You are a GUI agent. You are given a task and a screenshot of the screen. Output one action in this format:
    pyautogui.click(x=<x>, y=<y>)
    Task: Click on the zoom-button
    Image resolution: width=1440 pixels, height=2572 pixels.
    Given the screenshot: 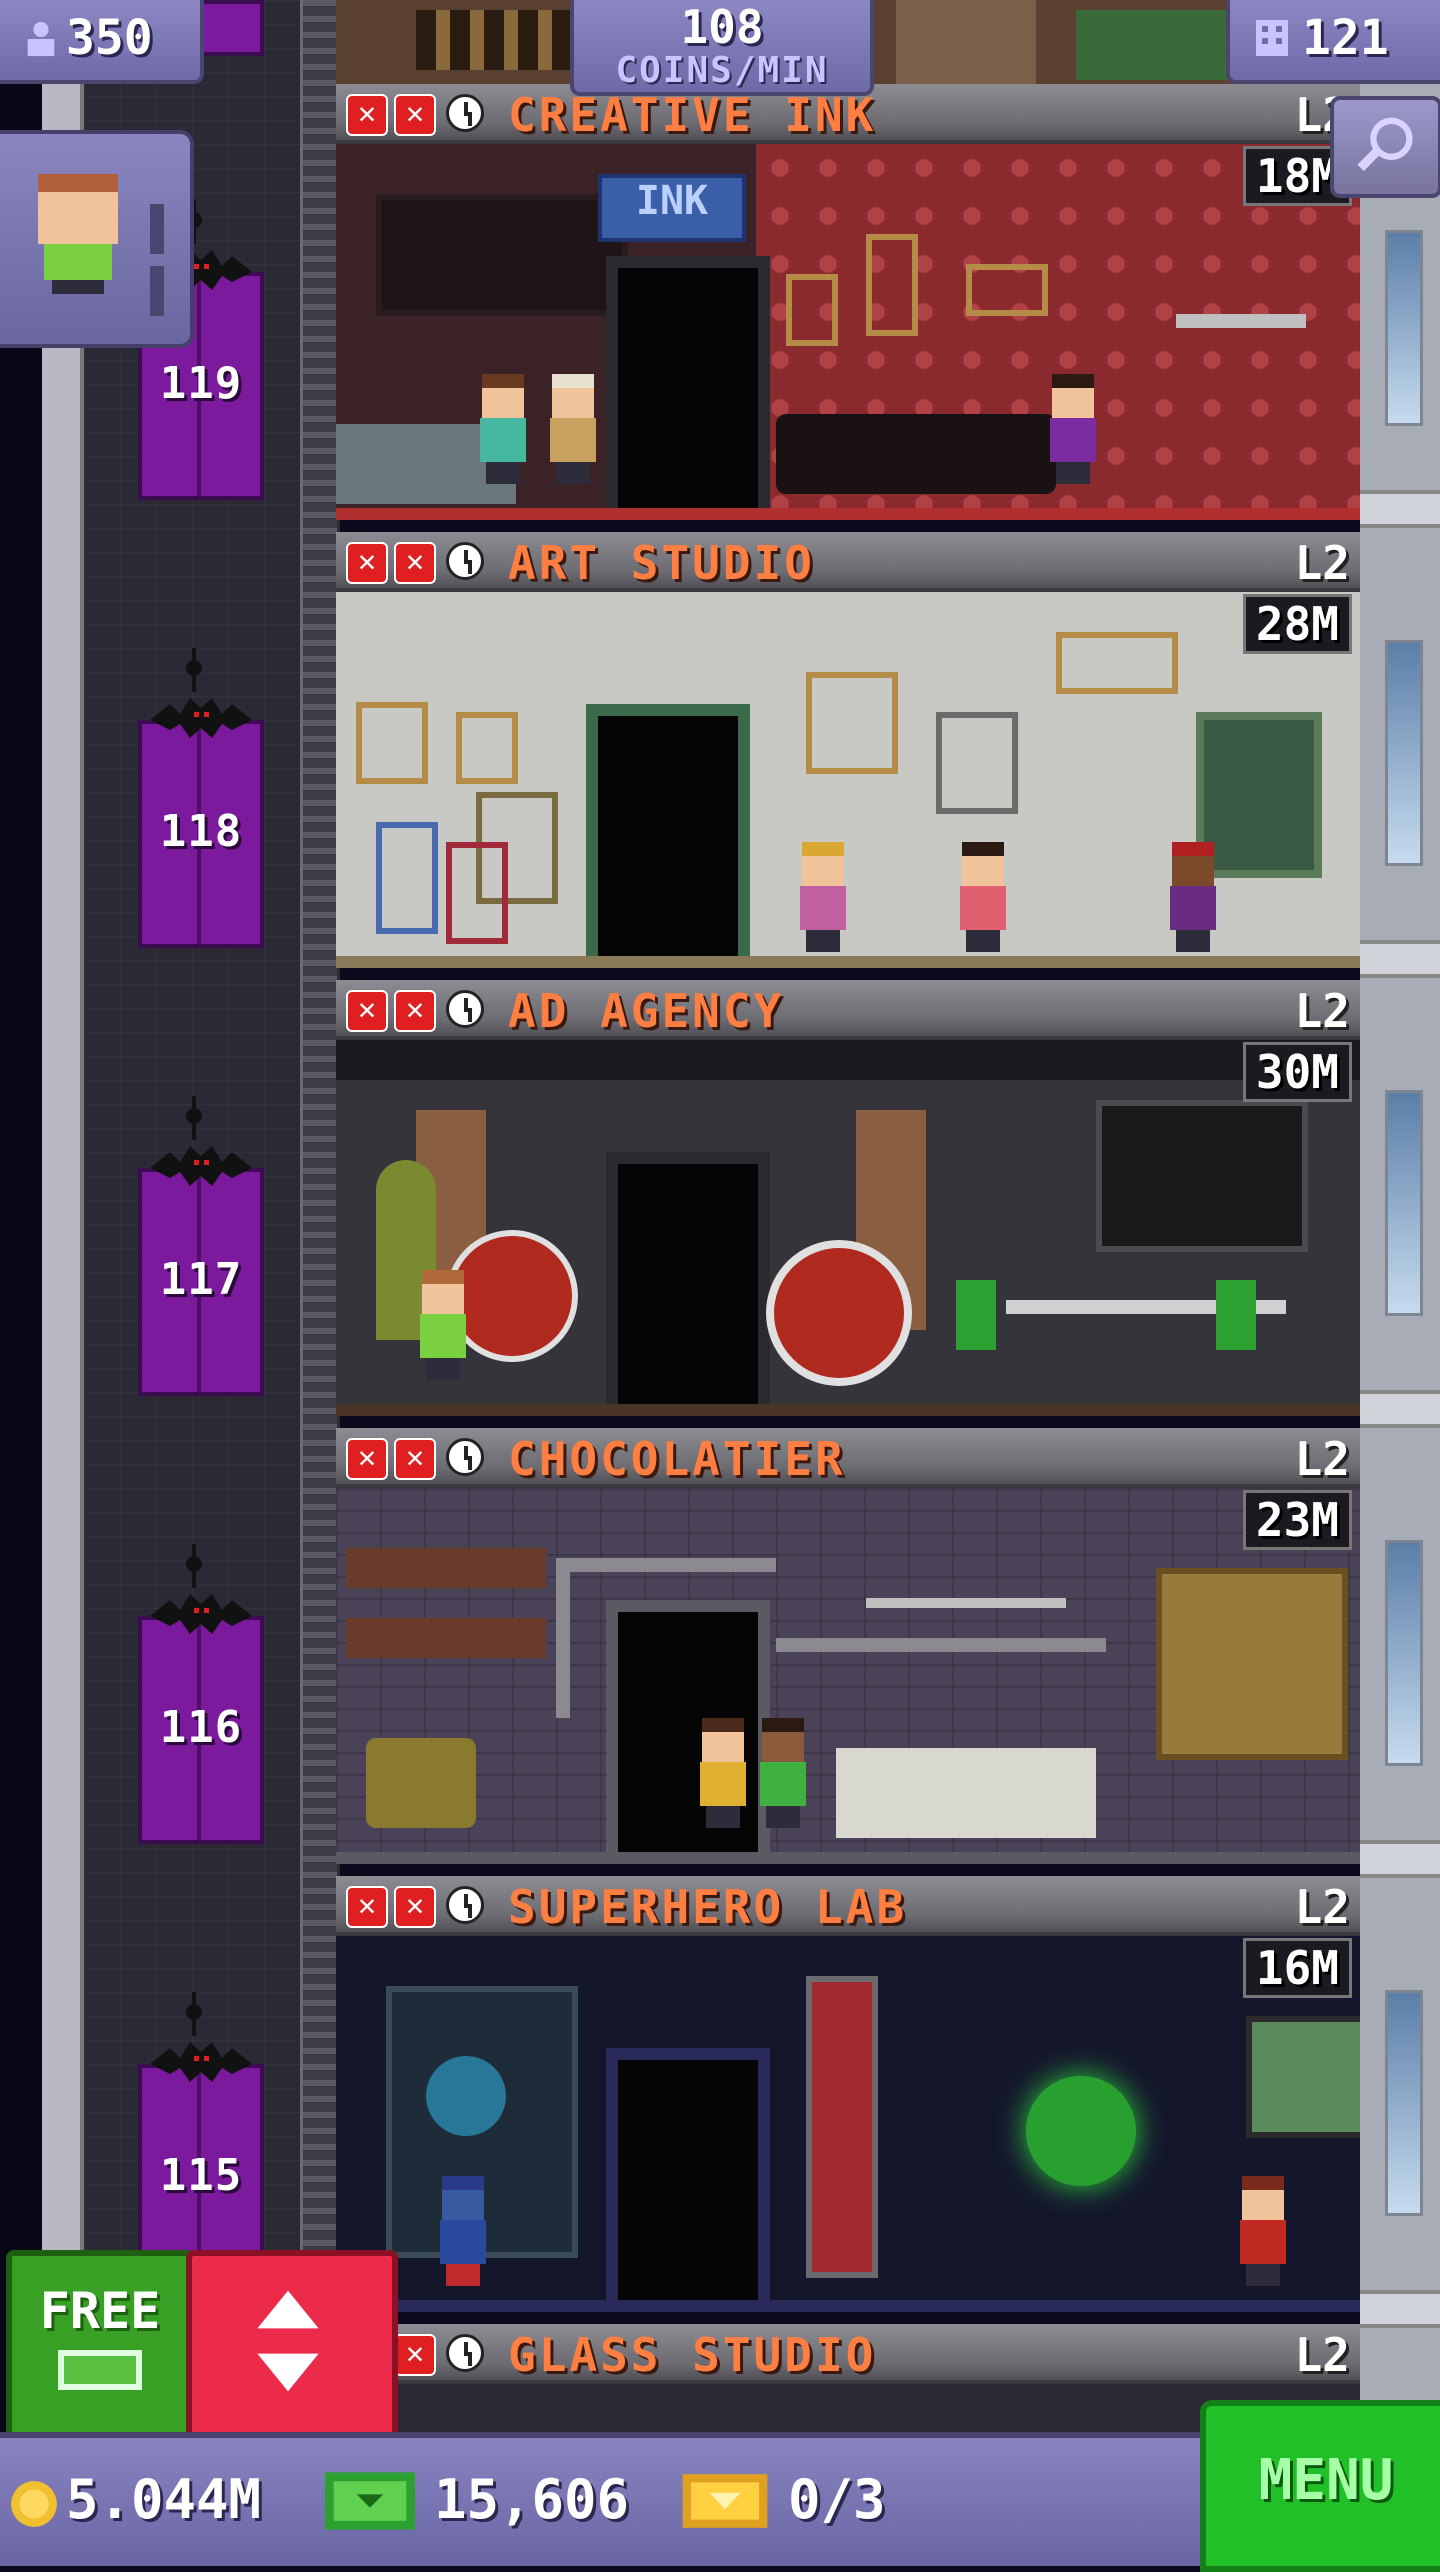 What is the action you would take?
    pyautogui.click(x=1385, y=147)
    